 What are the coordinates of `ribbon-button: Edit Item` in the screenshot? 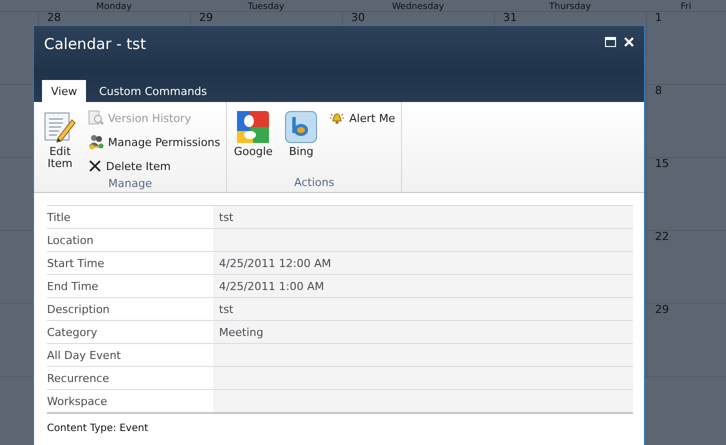 It's located at (60, 142).